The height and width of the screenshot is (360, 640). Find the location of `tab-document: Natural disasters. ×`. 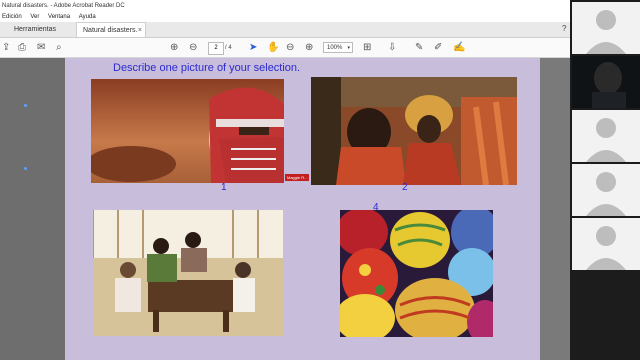

tab-document: Natural disasters. × is located at coordinates (111, 29).